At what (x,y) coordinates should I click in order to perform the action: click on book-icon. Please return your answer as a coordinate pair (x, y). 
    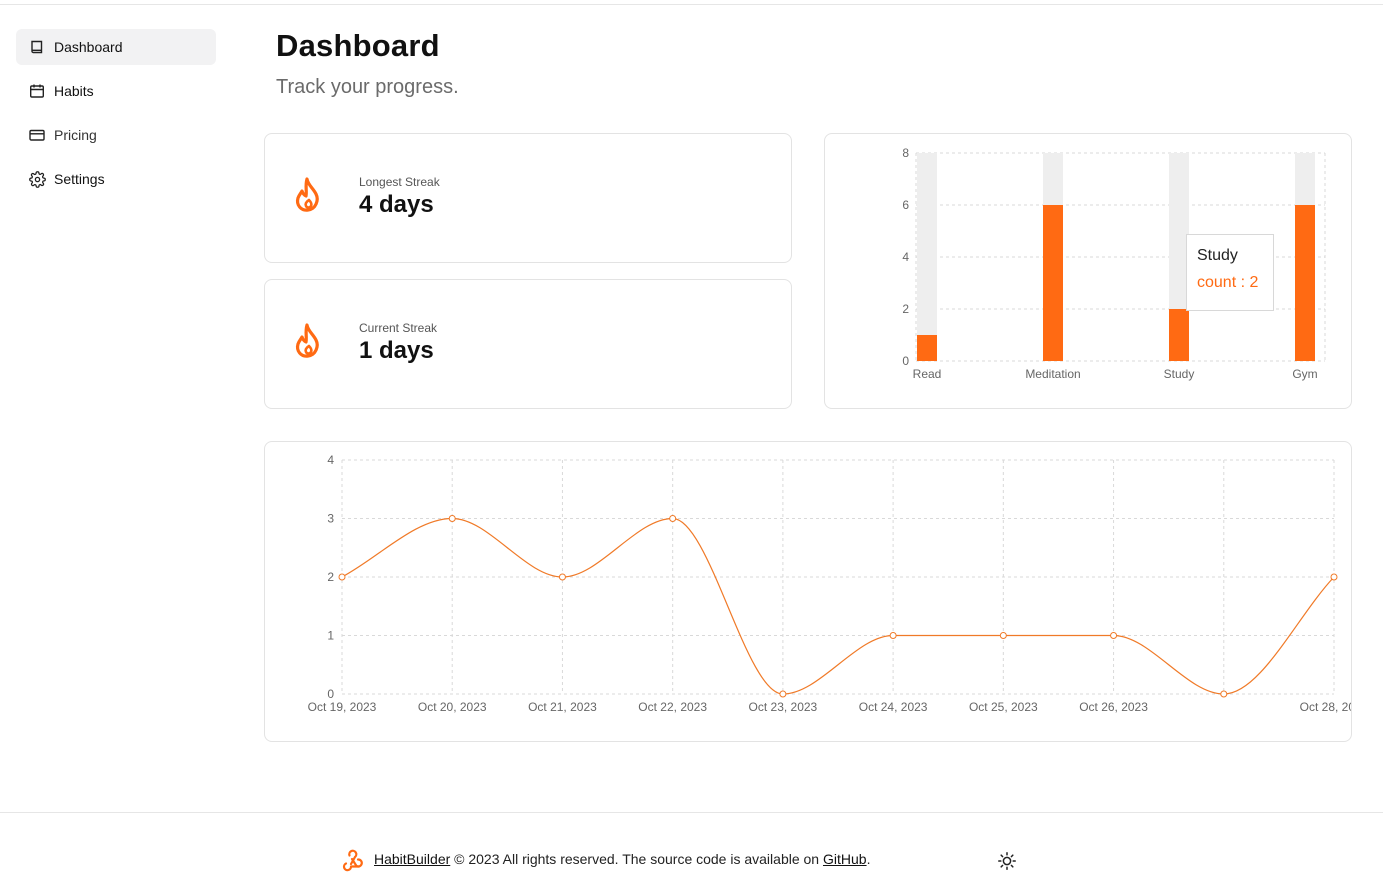
    Looking at the image, I should click on (37, 47).